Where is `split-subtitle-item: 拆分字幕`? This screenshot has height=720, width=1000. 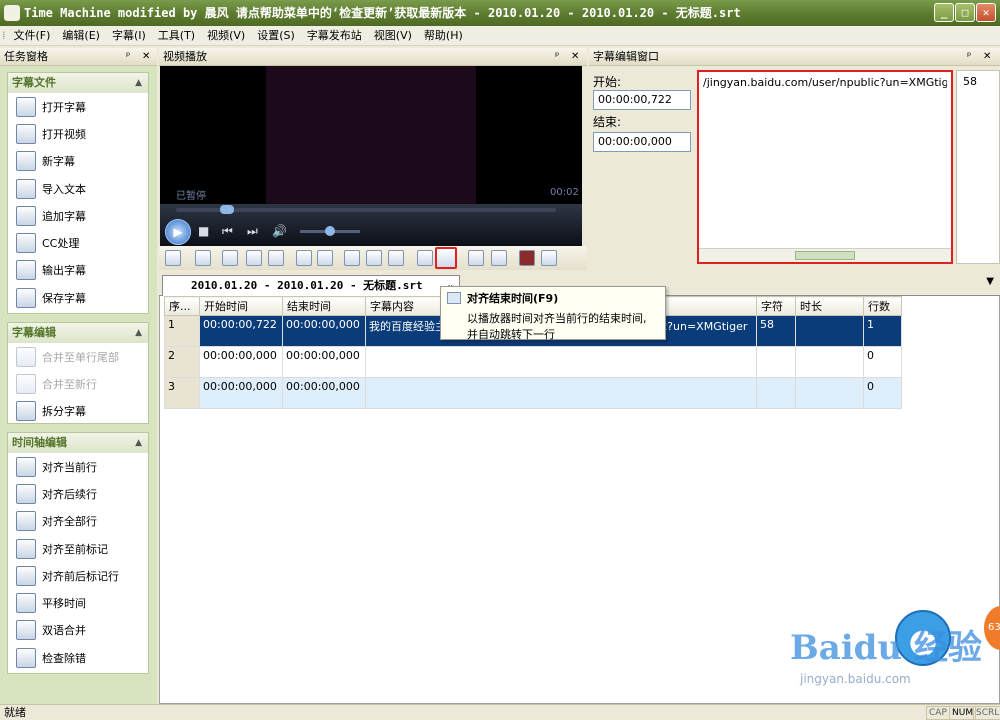
split-subtitle-item: 拆分字幕 is located at coordinates (78, 411).